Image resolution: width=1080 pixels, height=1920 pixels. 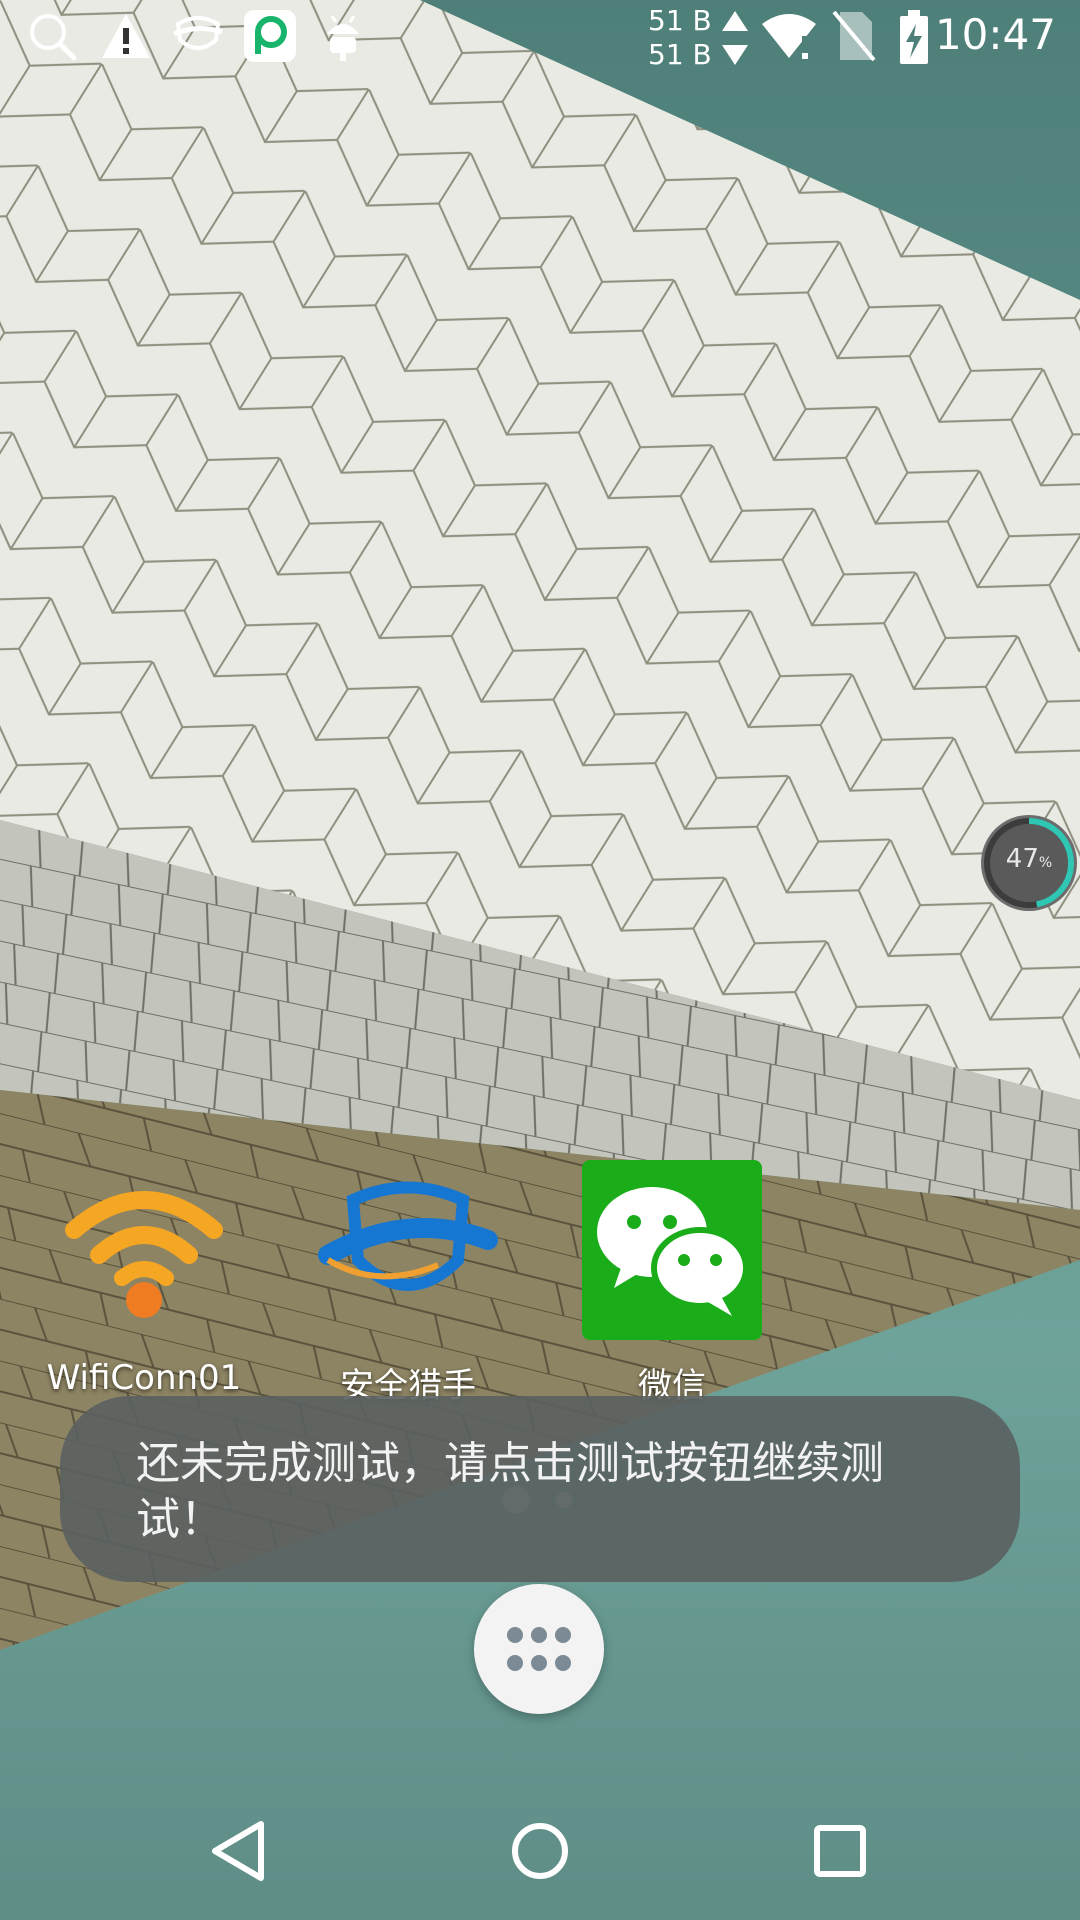 I want to click on battery-charging-icon, so click(x=914, y=37).